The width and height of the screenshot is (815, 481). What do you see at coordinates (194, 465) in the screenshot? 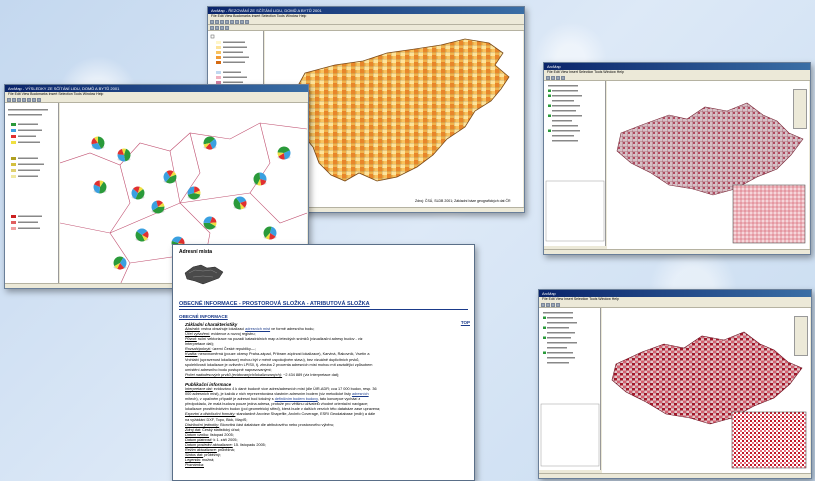
I see `line-label: Poznámka:` at bounding box center [194, 465].